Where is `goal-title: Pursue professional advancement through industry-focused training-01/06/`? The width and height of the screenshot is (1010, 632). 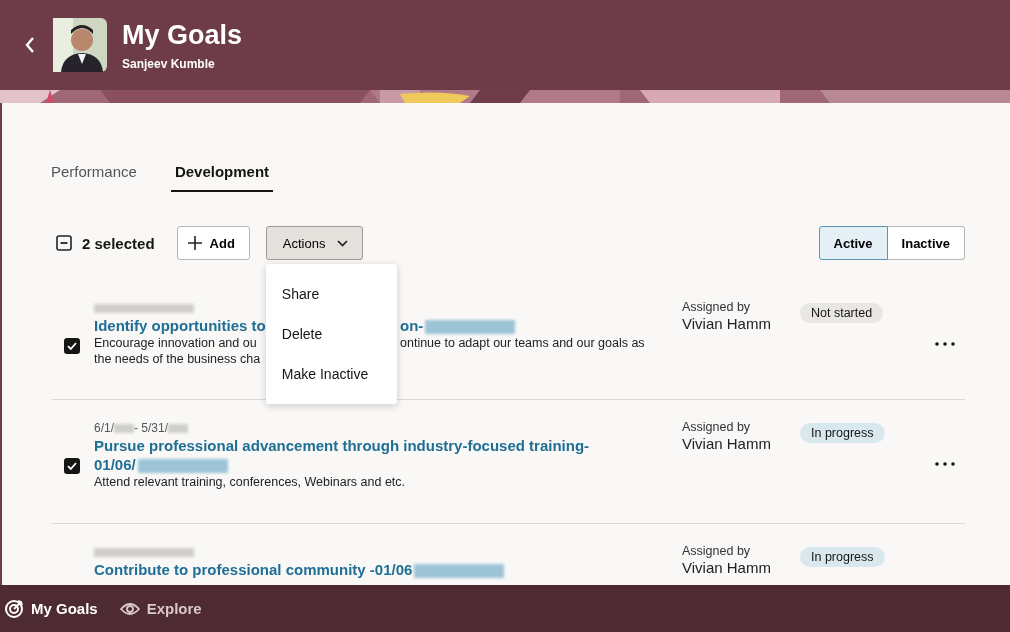
goal-title: Pursue professional advancement through industry-focused training-01/06/ is located at coordinates (354, 455).